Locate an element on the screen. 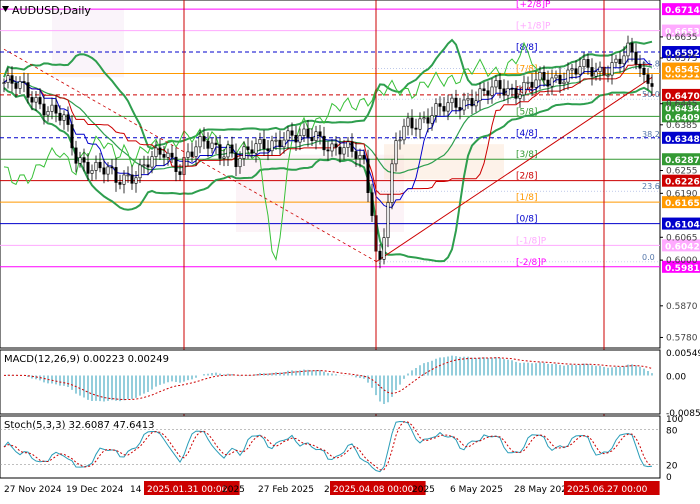 This screenshot has height=504, width=700. murrey-label: [8/8] is located at coordinates (527, 48).